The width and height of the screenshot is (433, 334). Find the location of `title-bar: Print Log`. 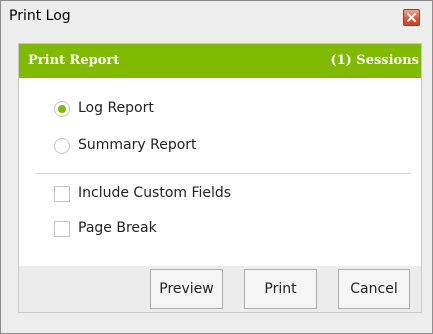

title-bar: Print Log is located at coordinates (216, 17).